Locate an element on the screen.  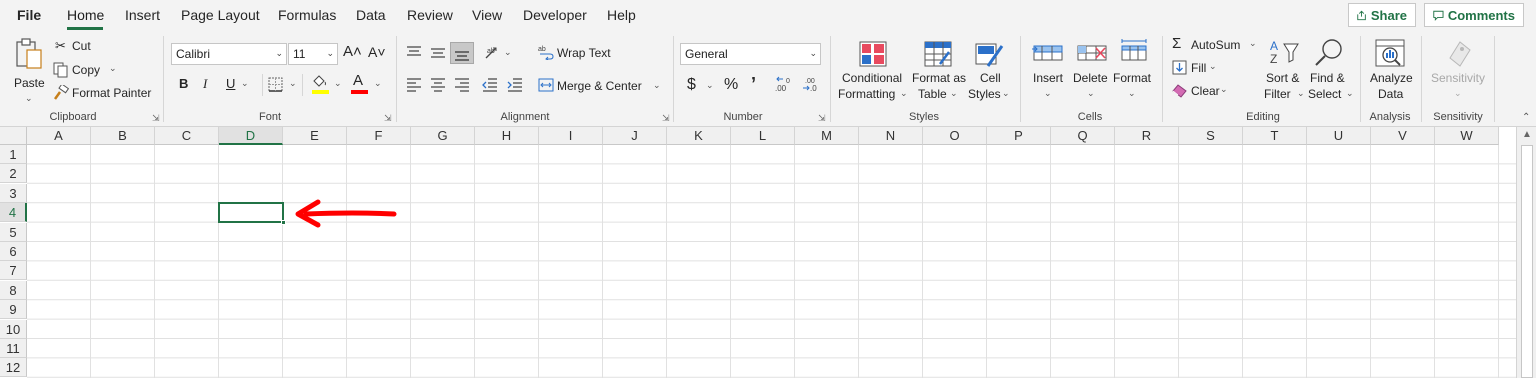
row-header-5: 5 is located at coordinates (13, 232).